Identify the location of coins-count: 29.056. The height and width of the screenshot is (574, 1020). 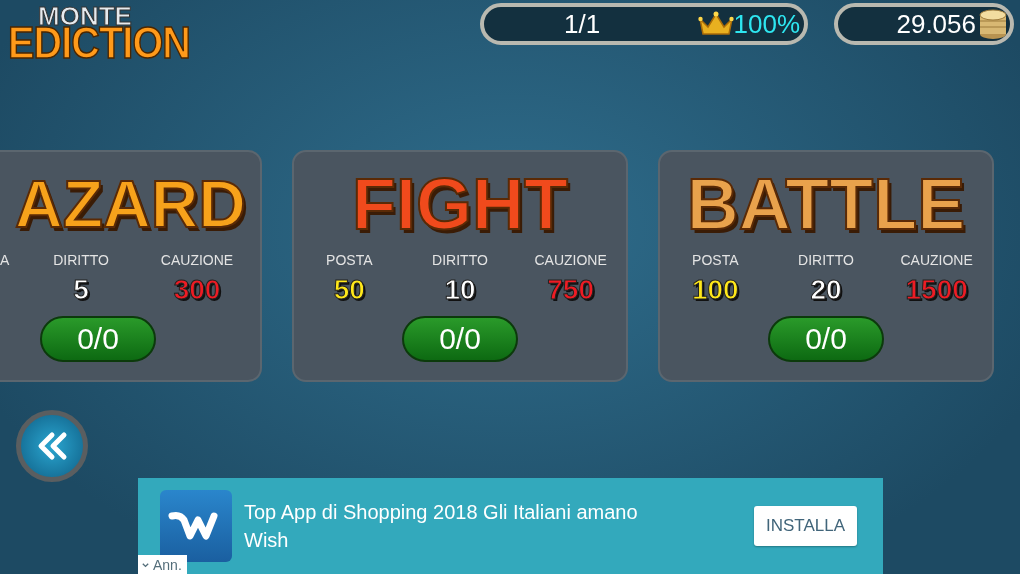
(936, 24).